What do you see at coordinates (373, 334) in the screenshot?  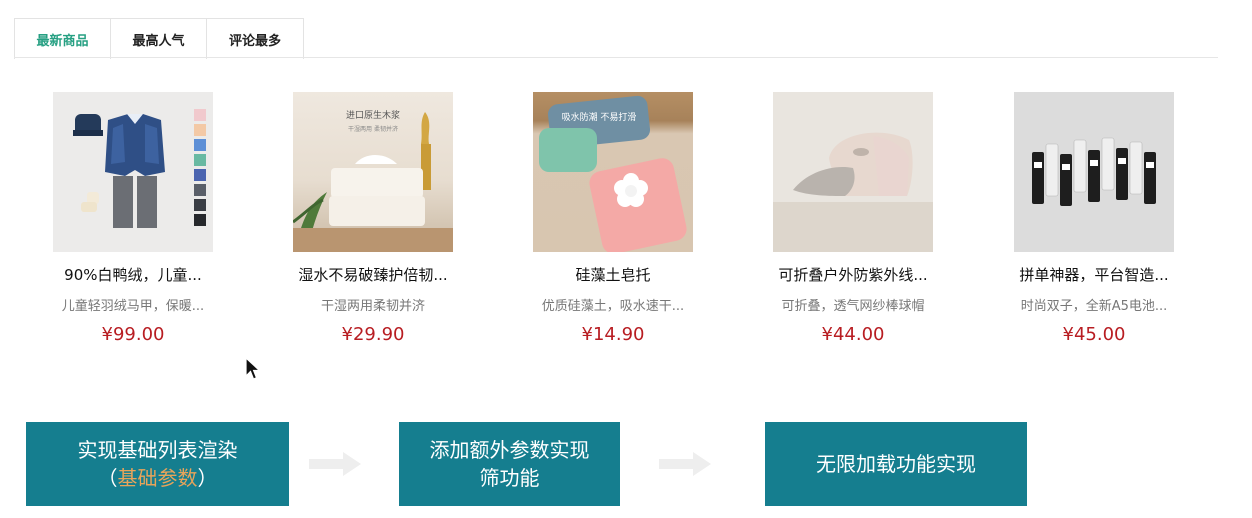 I see `product-price: ¥29.90` at bounding box center [373, 334].